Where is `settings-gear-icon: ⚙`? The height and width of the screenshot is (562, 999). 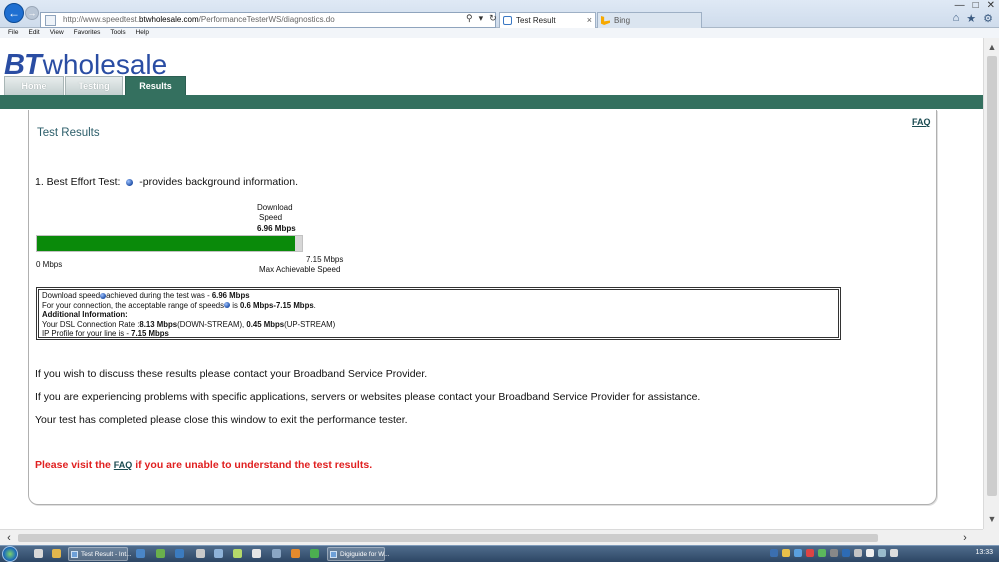
settings-gear-icon: ⚙ is located at coordinates (988, 18).